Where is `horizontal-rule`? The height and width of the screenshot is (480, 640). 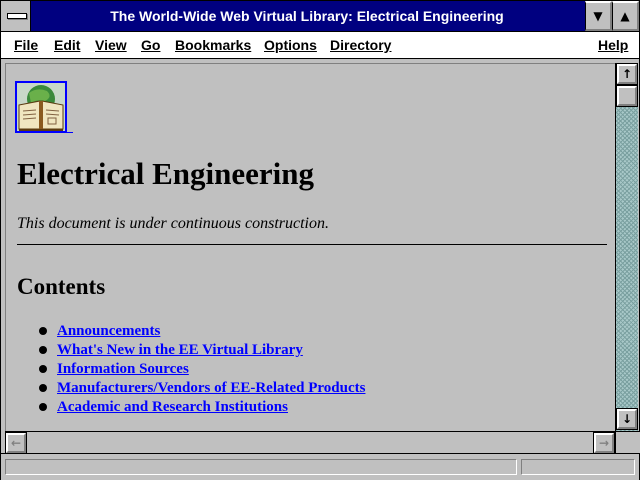
horizontal-rule is located at coordinates (312, 244).